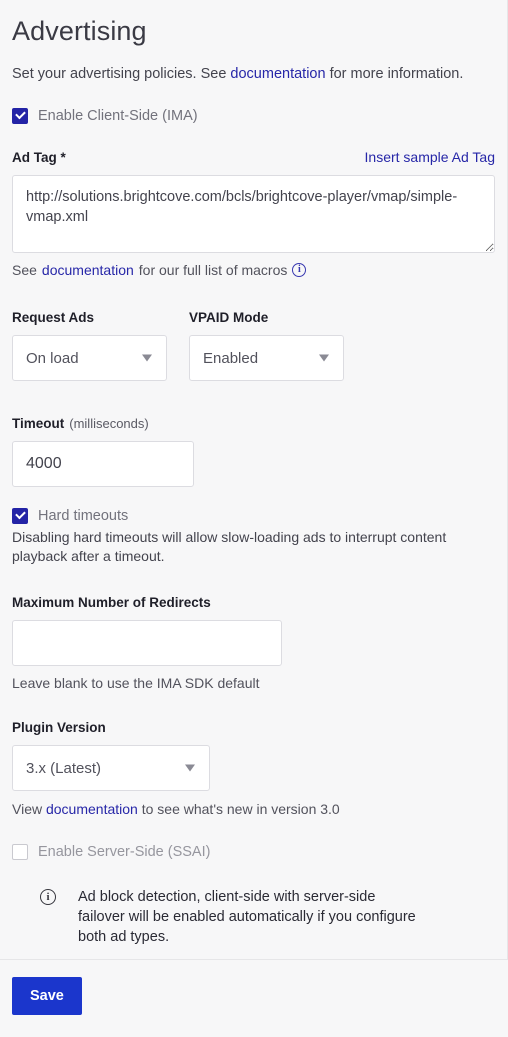 Image resolution: width=508 pixels, height=1037 pixels. I want to click on insert-sample-ad-tag-link: Insert sample Ad Tag, so click(430, 157).